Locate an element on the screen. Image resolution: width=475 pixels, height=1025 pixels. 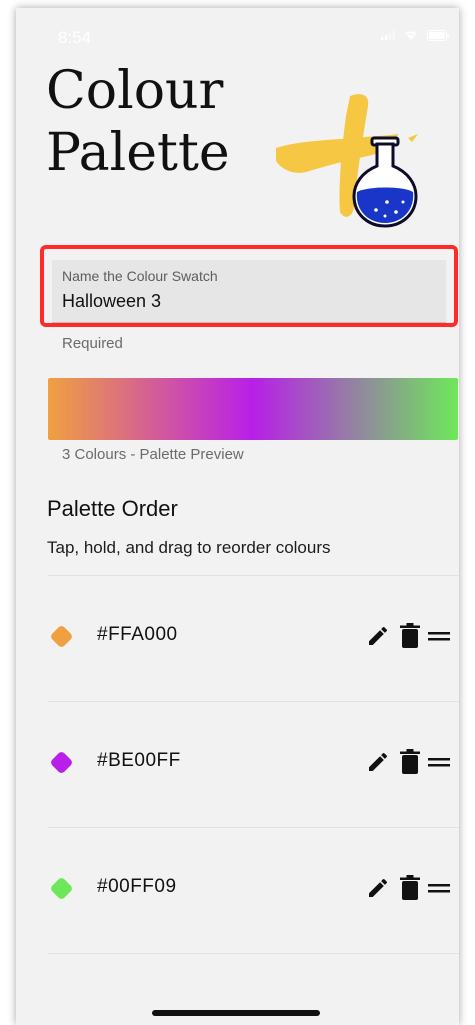
color-row: #FFA000 is located at coordinates (237, 638).